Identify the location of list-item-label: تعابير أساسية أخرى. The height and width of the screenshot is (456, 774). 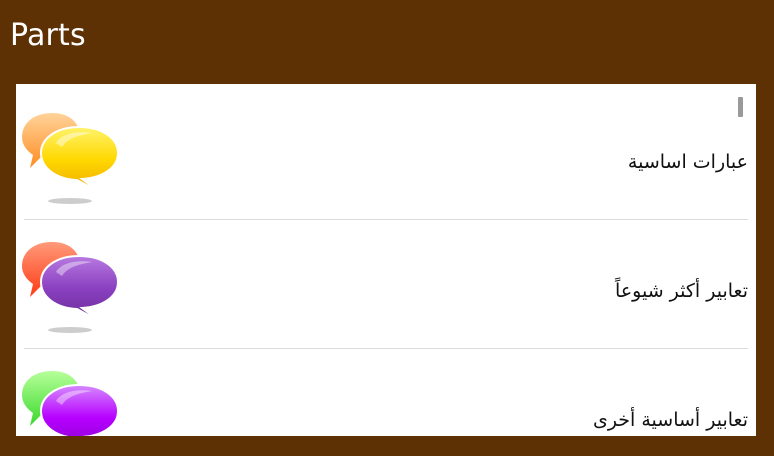
(670, 420).